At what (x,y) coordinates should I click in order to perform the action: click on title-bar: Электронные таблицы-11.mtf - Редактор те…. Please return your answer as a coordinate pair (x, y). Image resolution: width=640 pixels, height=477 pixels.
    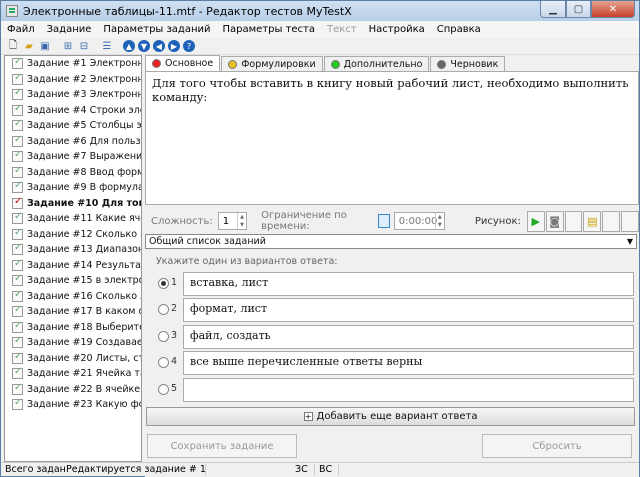
    Looking at the image, I should click on (320, 11).